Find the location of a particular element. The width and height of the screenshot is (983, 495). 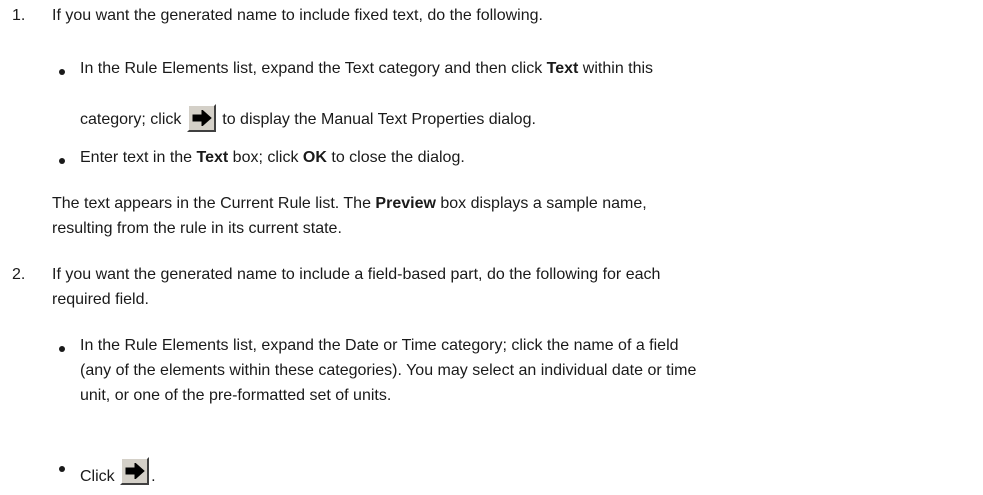

step-number: 2. is located at coordinates (19, 274).